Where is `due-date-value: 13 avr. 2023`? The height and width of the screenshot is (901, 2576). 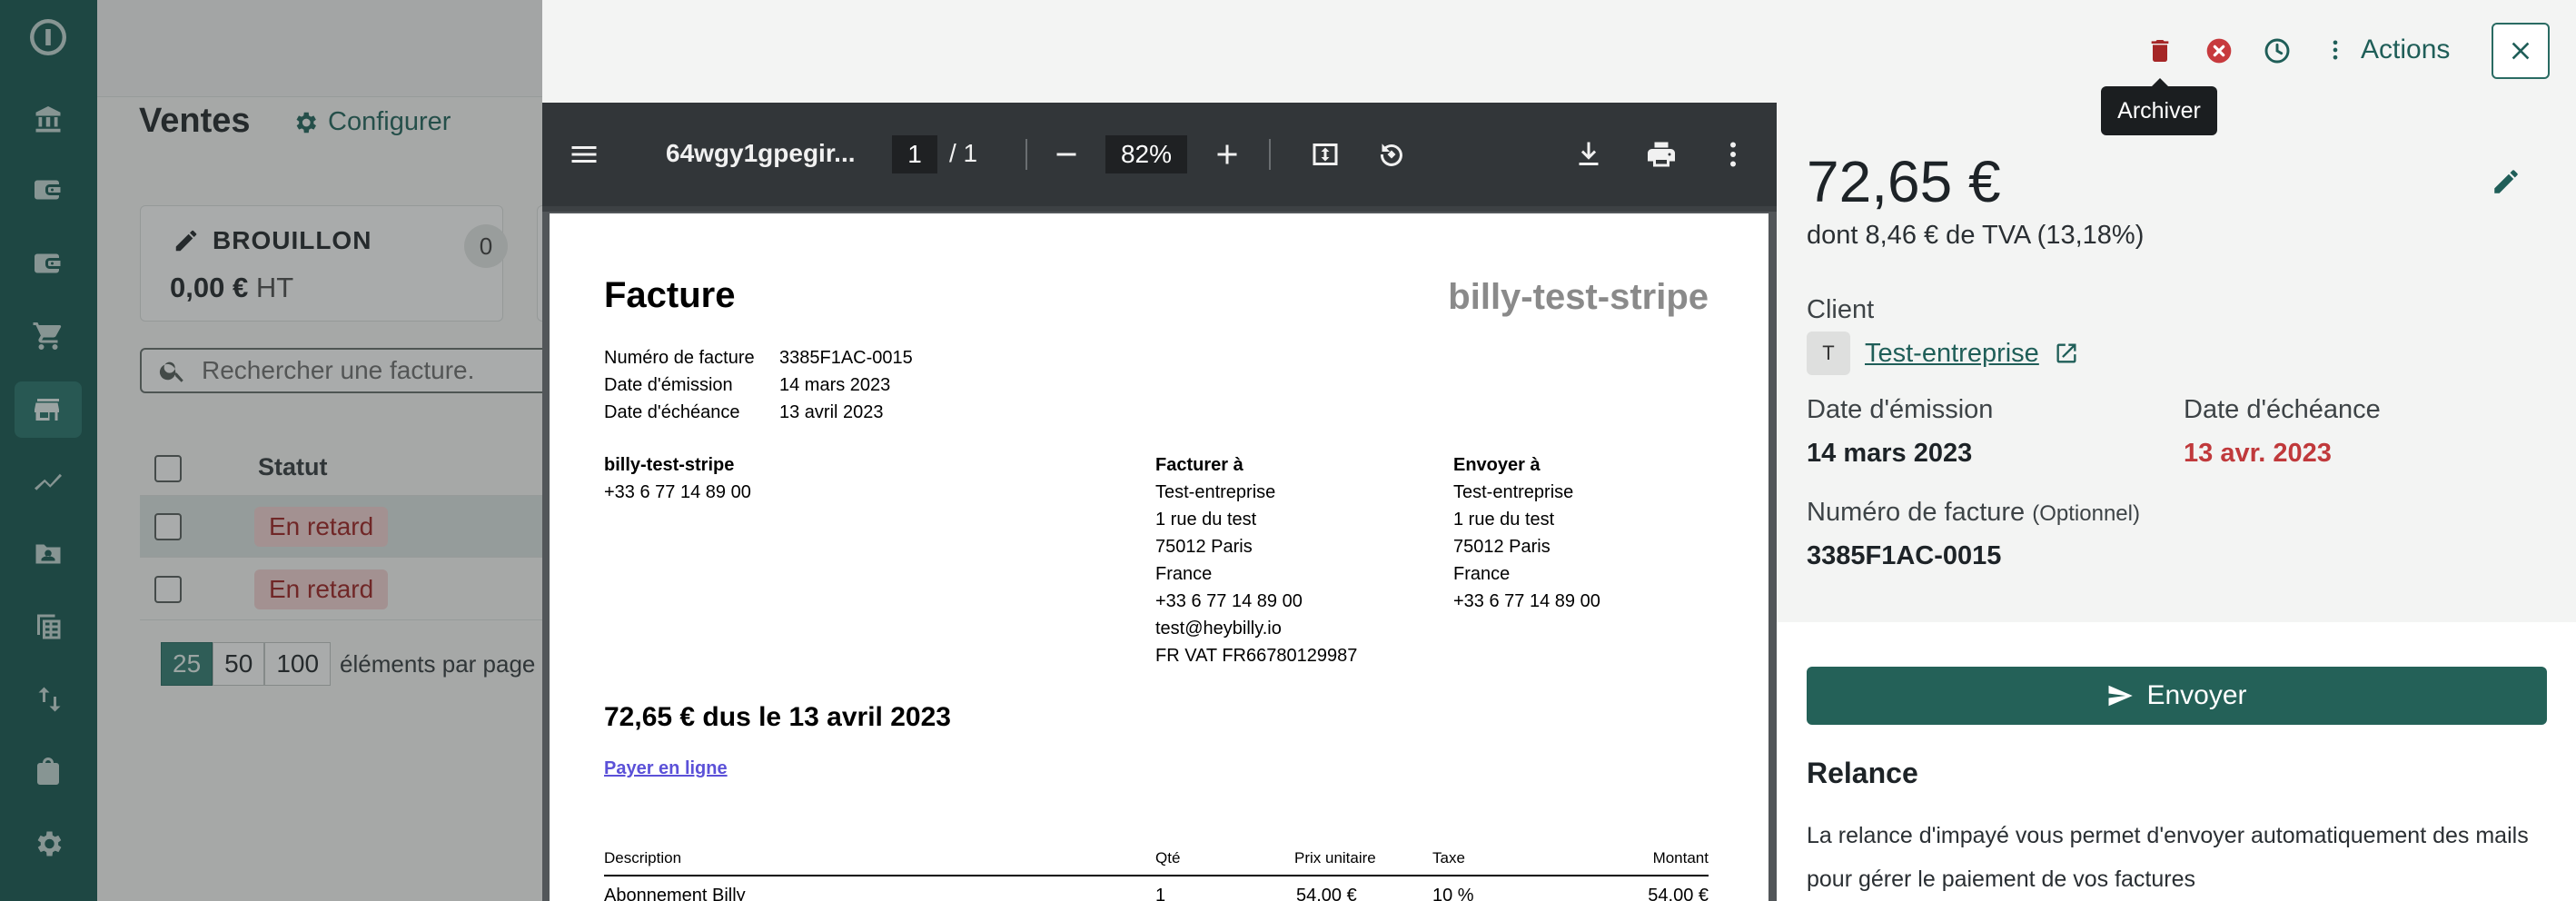 due-date-value: 13 avr. 2023 is located at coordinates (2258, 454).